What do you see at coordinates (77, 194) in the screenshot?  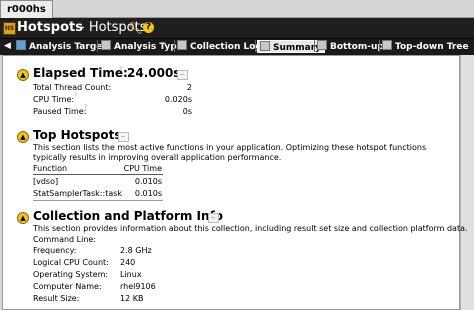 I see `hotspot-function-cell: StatSamplerTask::task` at bounding box center [77, 194].